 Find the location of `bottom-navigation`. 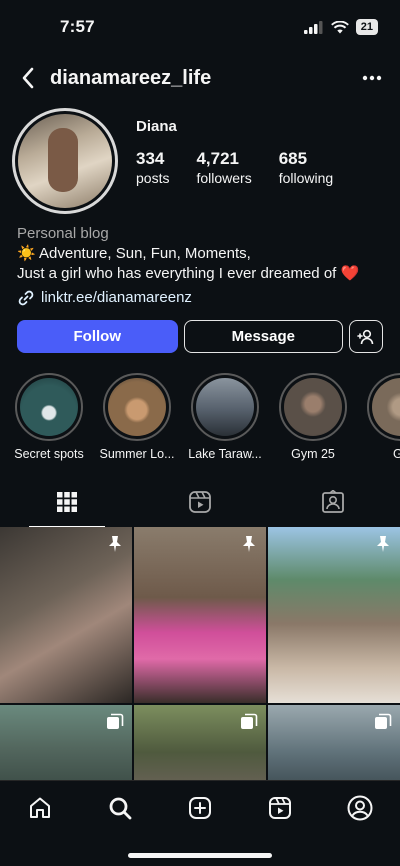

bottom-navigation is located at coordinates (200, 823).